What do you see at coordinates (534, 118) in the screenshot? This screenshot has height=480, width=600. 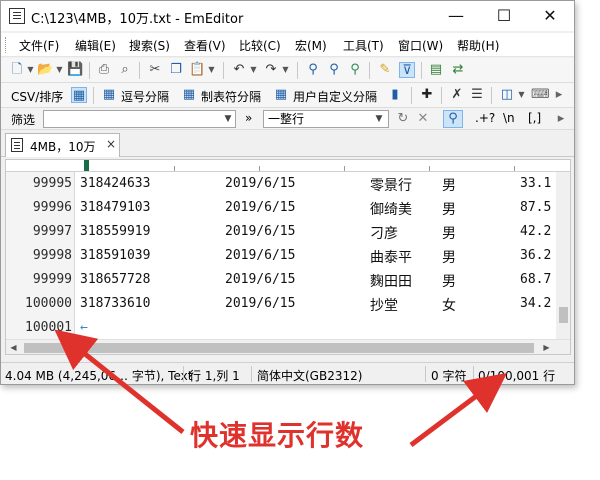 I see `brackets-toggle: [,]` at bounding box center [534, 118].